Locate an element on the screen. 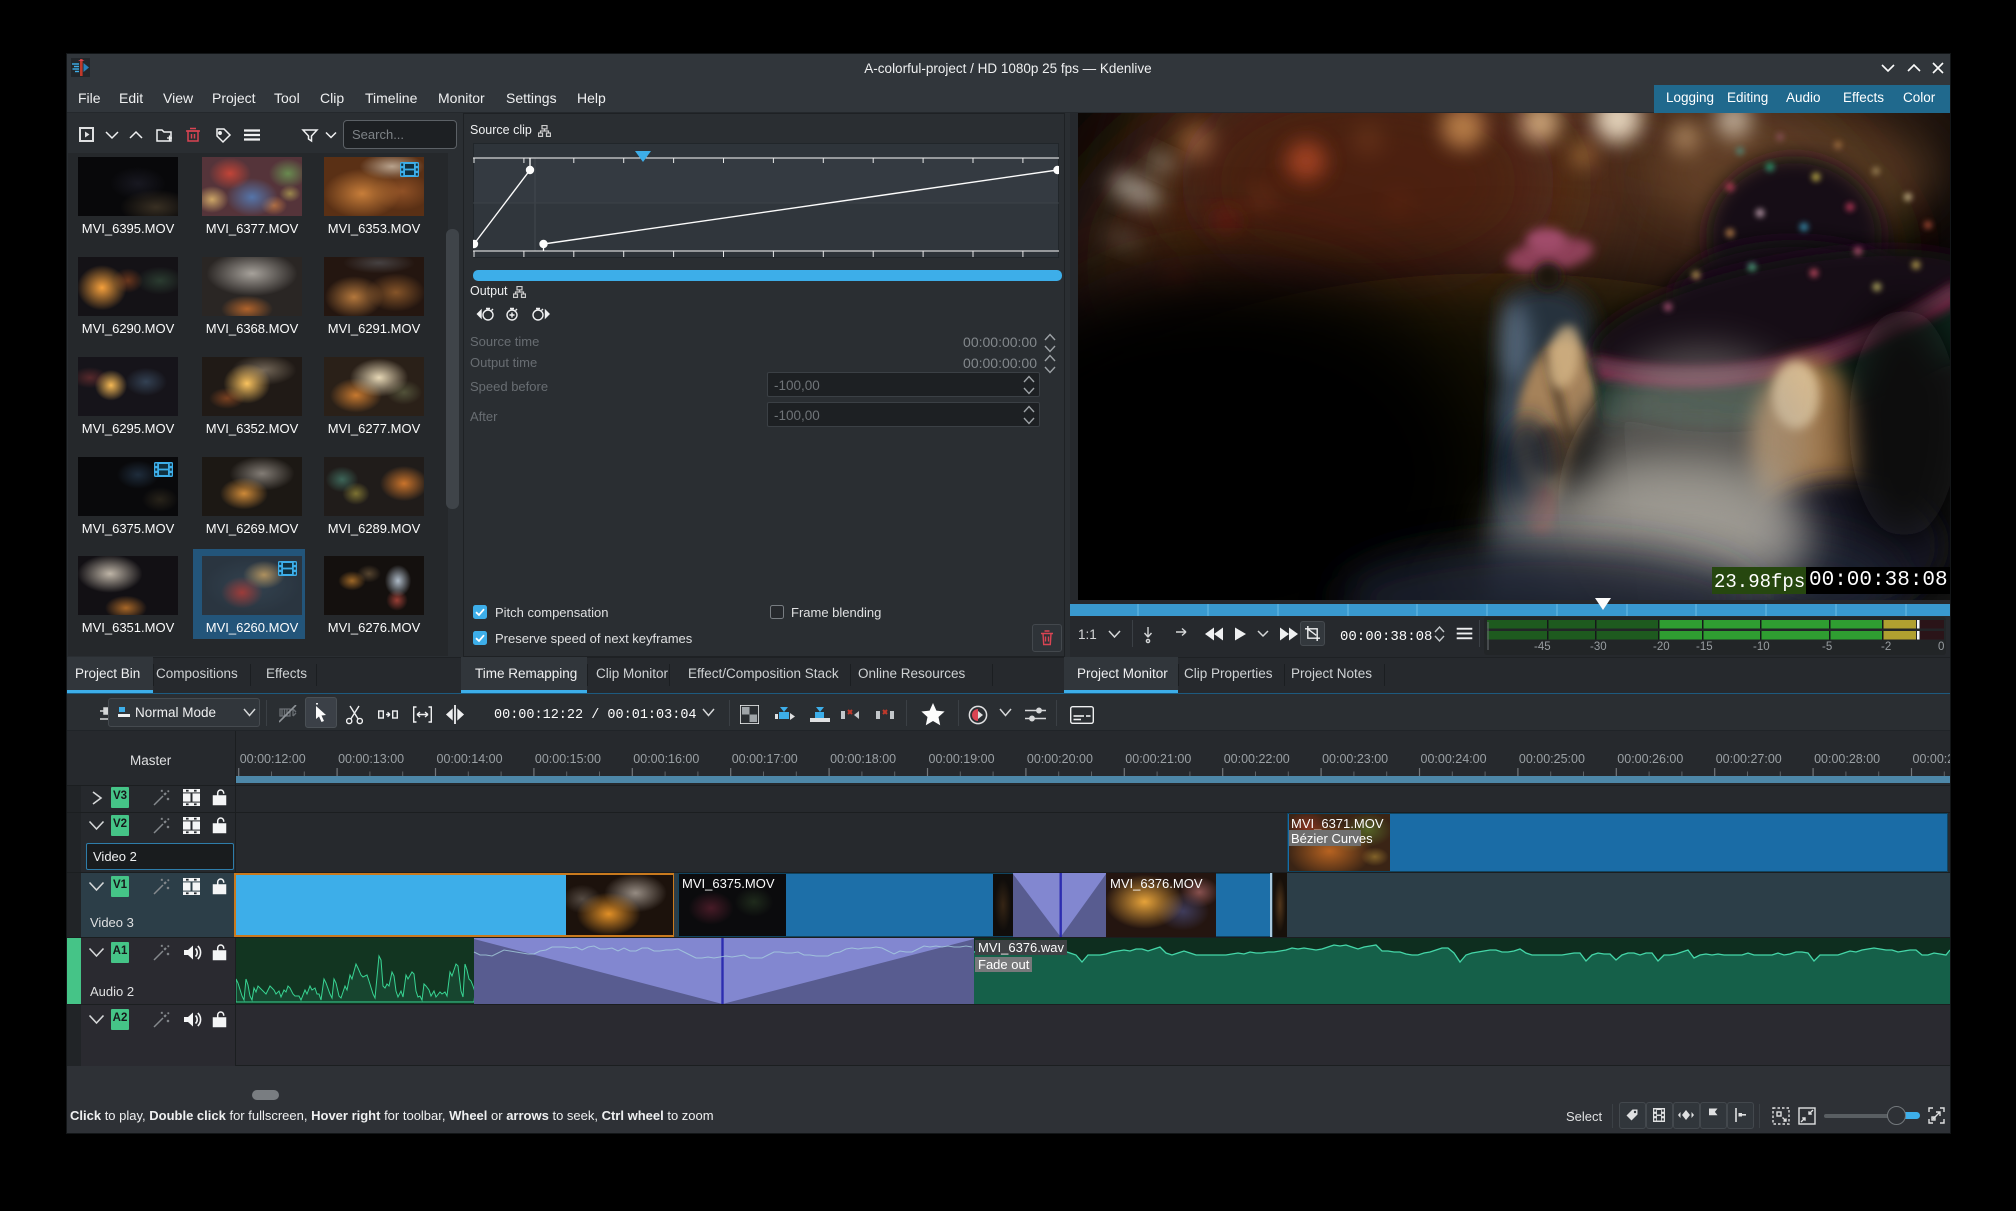 Image resolution: width=2016 pixels, height=1211 pixels. svg-text: 00:00:22:00 is located at coordinates (1257, 759).